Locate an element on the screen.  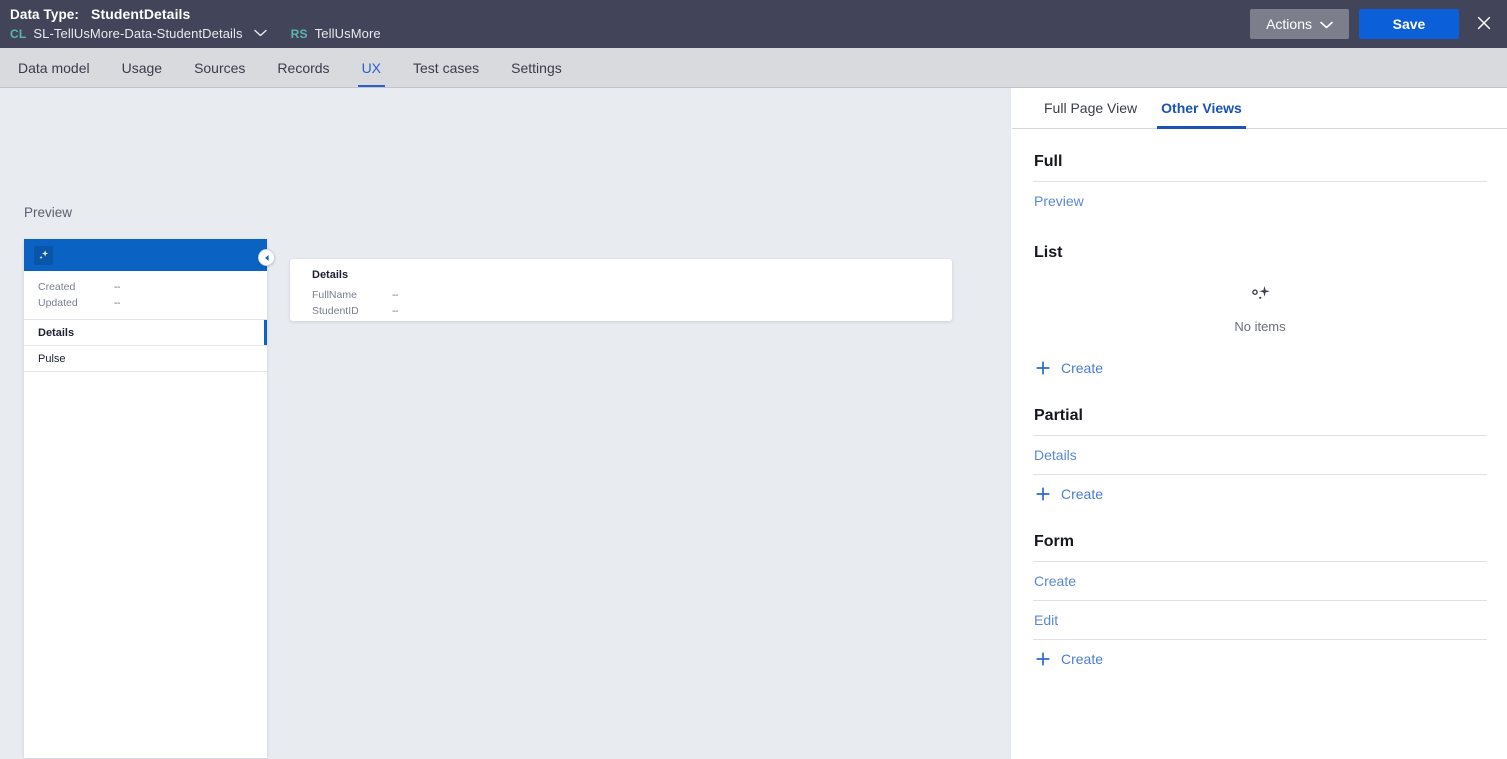
mock-sidebar-item-label: Pulse is located at coordinates (52, 358).